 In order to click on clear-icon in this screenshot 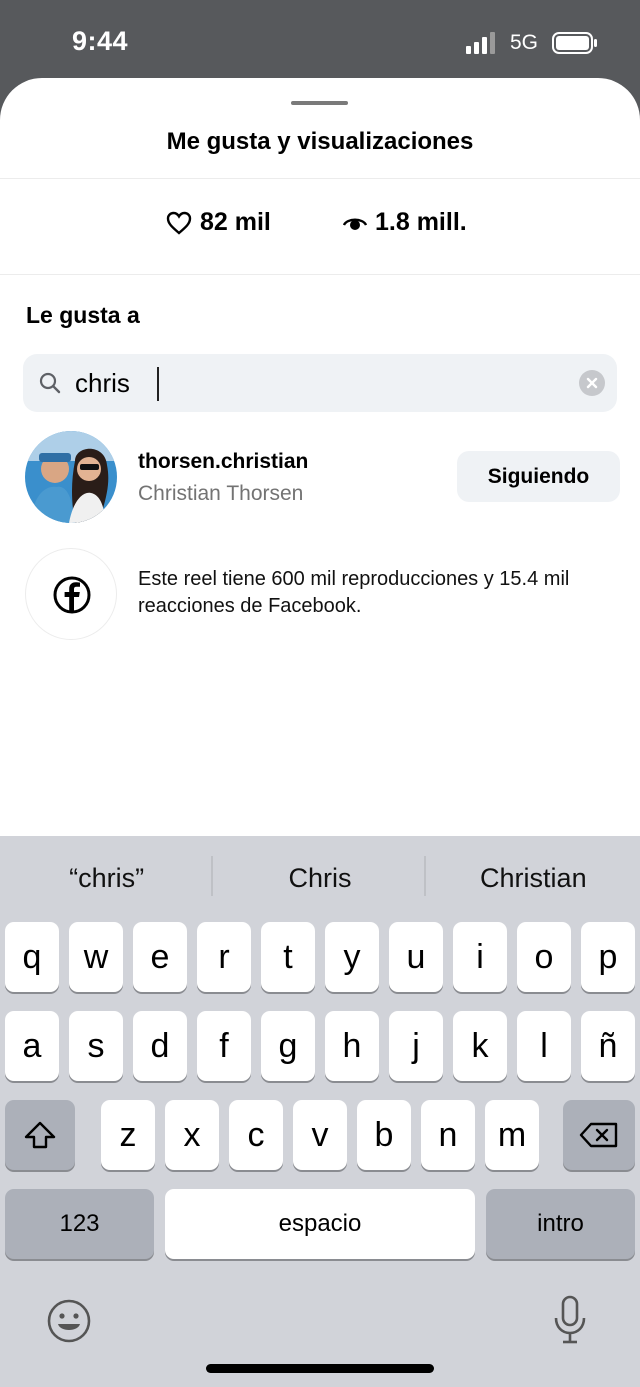, I will do `click(592, 383)`.